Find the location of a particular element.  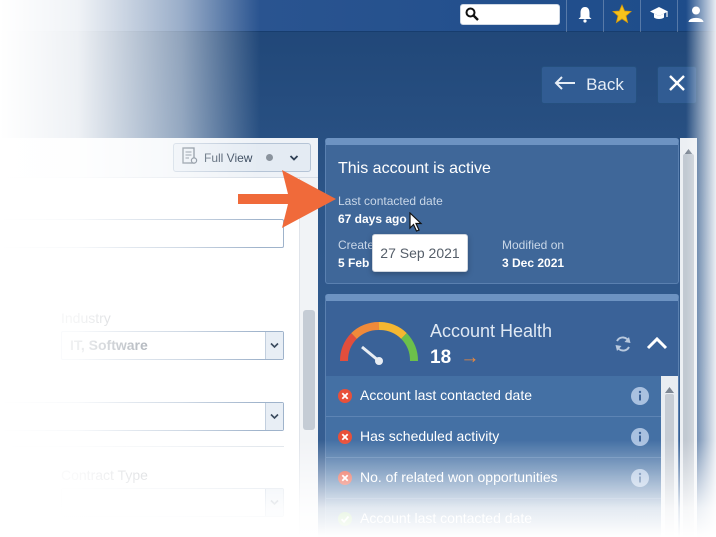

refresh-icon is located at coordinates (623, 346).